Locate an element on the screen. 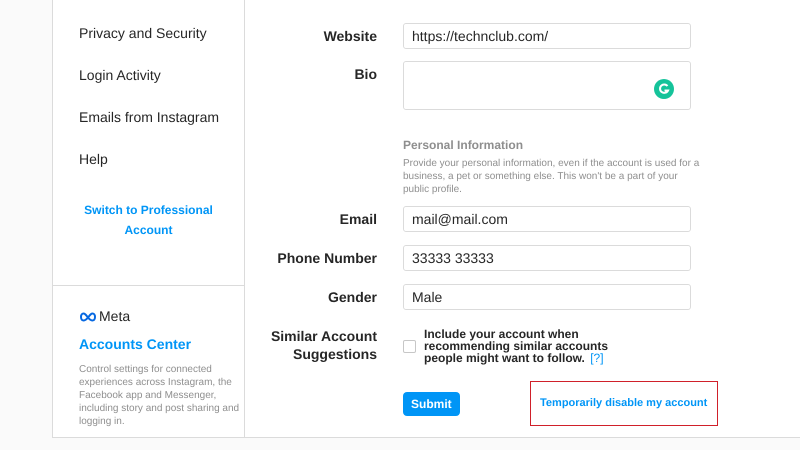 This screenshot has height=450, width=800. website-field: https://technclub.com/ is located at coordinates (547, 36).